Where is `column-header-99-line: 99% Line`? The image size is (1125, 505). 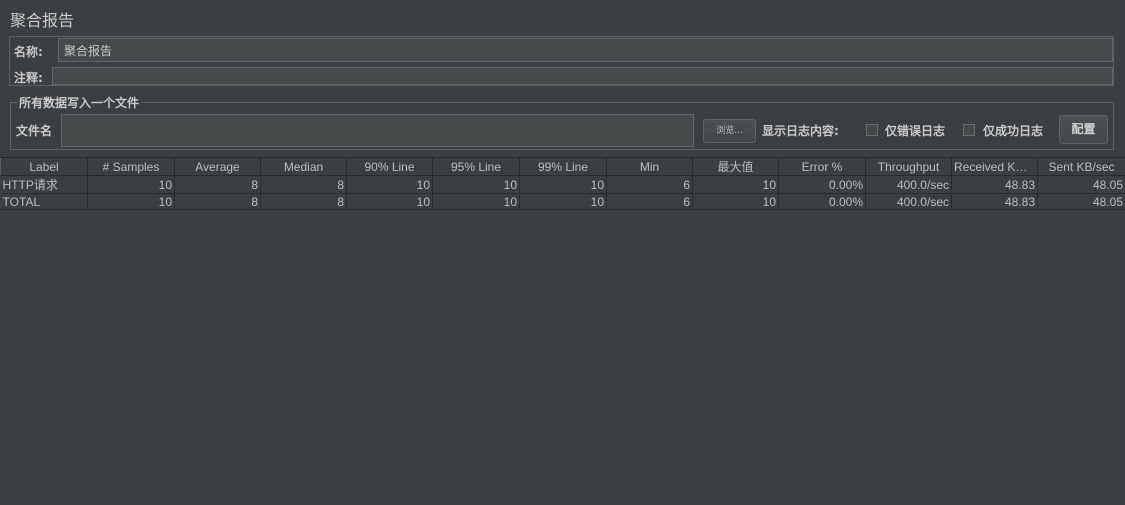 column-header-99-line: 99% Line is located at coordinates (563, 167).